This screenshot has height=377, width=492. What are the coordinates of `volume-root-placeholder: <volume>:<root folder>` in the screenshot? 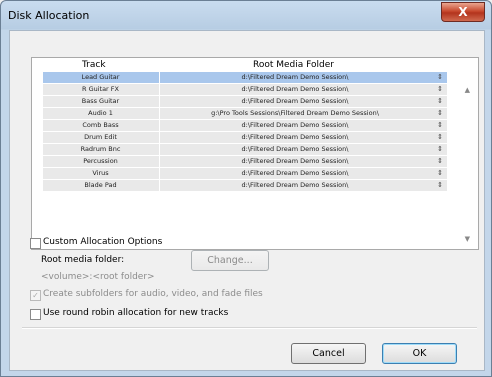 It's located at (98, 277).